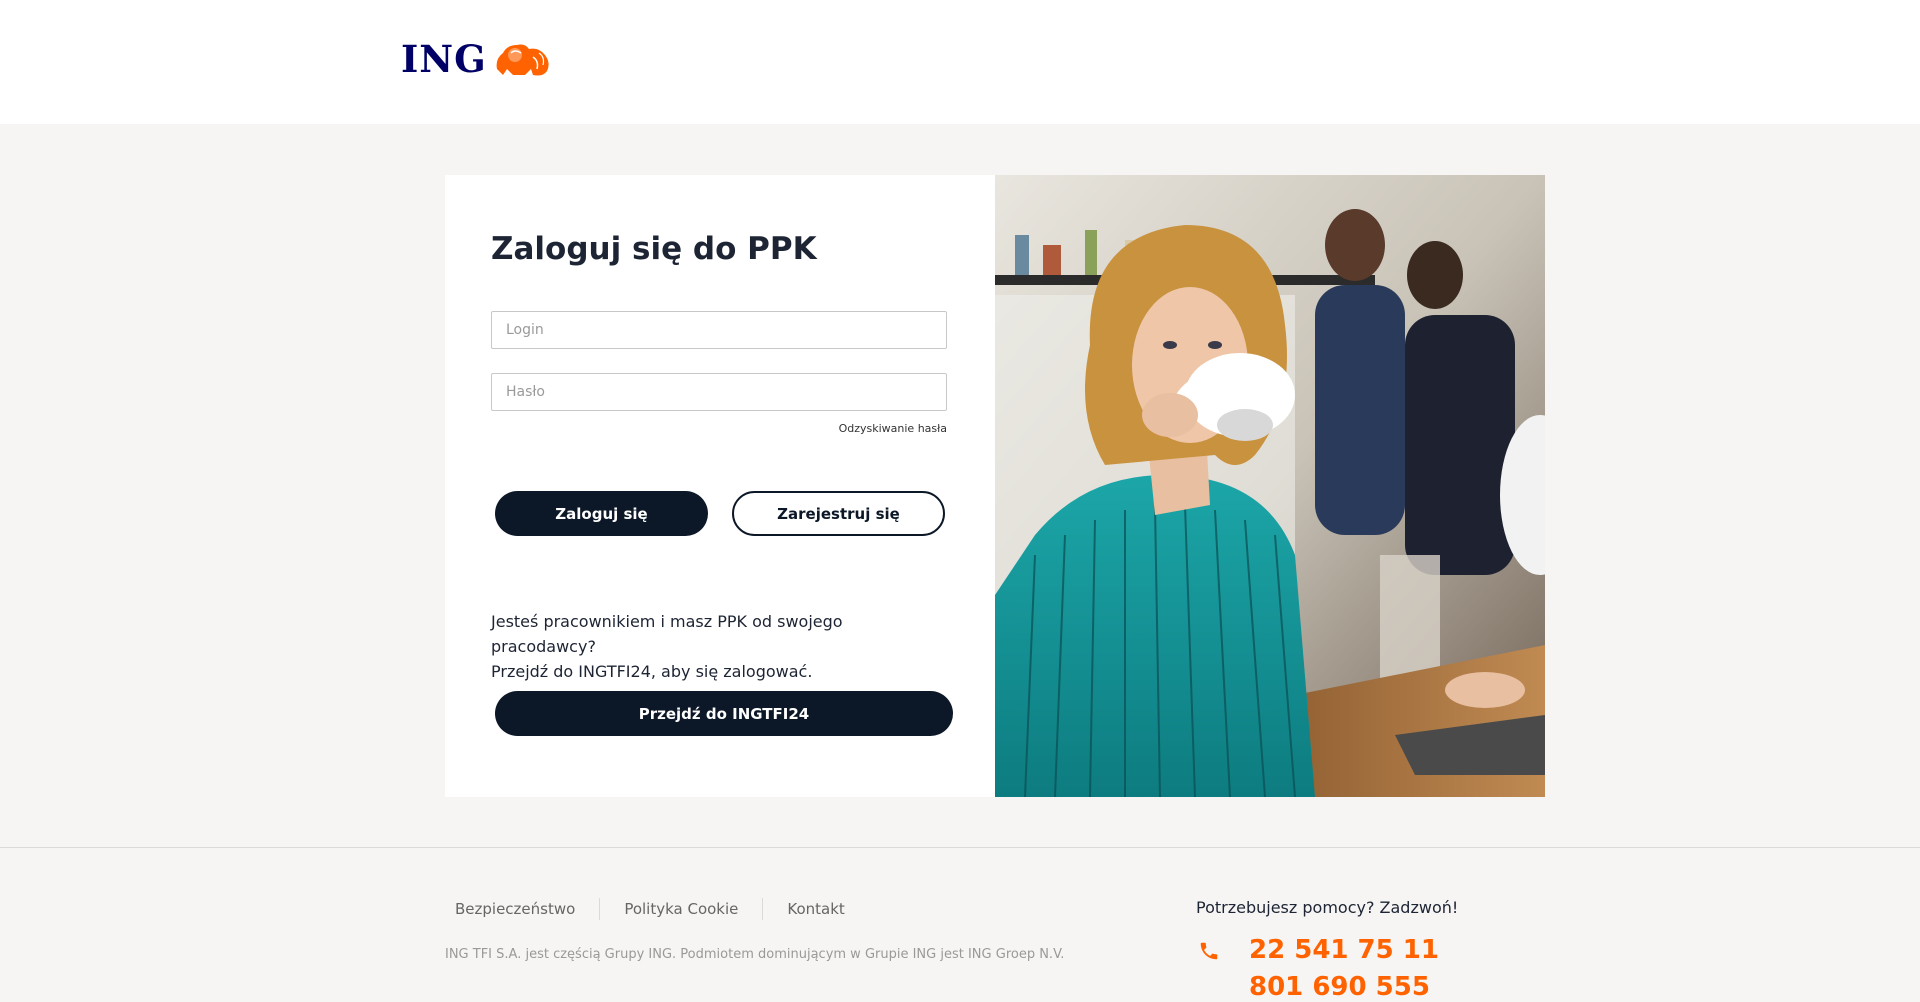 This screenshot has height=1002, width=1920. Describe the element at coordinates (719, 330) in the screenshot. I see `login-input` at that location.